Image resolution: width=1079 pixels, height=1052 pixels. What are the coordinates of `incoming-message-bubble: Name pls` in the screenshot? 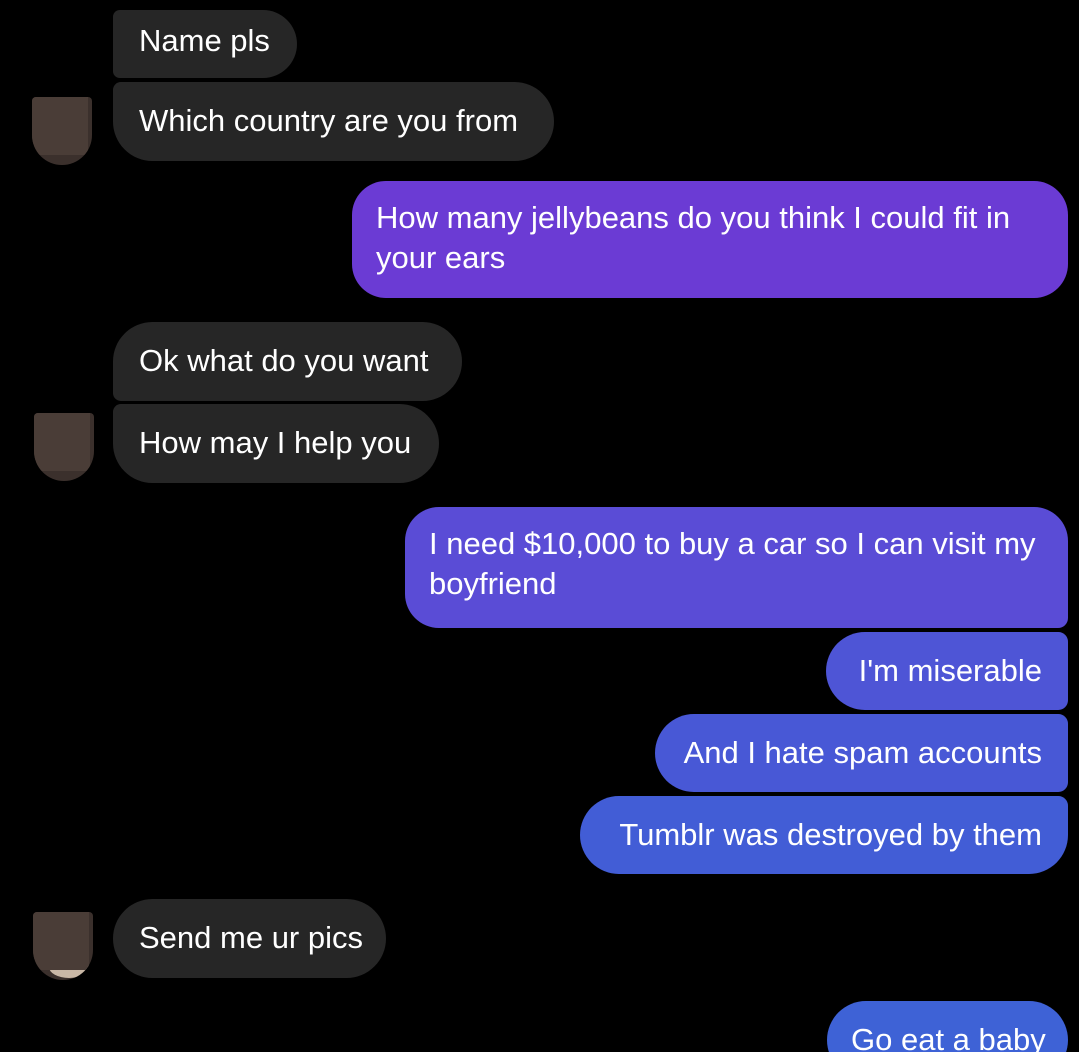 It's located at (205, 44).